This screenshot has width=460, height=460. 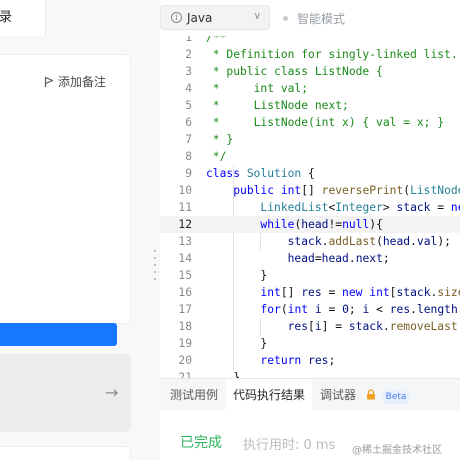 What do you see at coordinates (310, 258) in the screenshot?
I see `code-line: 14 head=head.next;` at bounding box center [310, 258].